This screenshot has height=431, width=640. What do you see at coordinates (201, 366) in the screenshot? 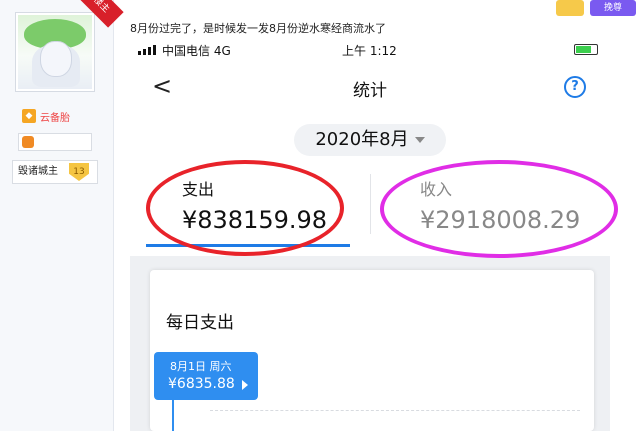
I see `tooltip-date: 8月1日 周六` at bounding box center [201, 366].